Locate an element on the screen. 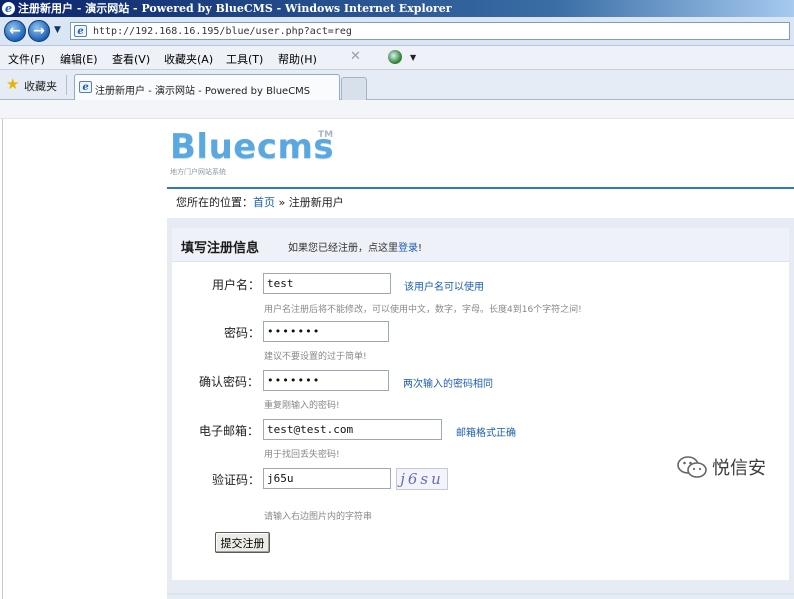 Image resolution: width=794 pixels, height=599 pixels. breadcrumb-current: 注册新用户 is located at coordinates (316, 202).